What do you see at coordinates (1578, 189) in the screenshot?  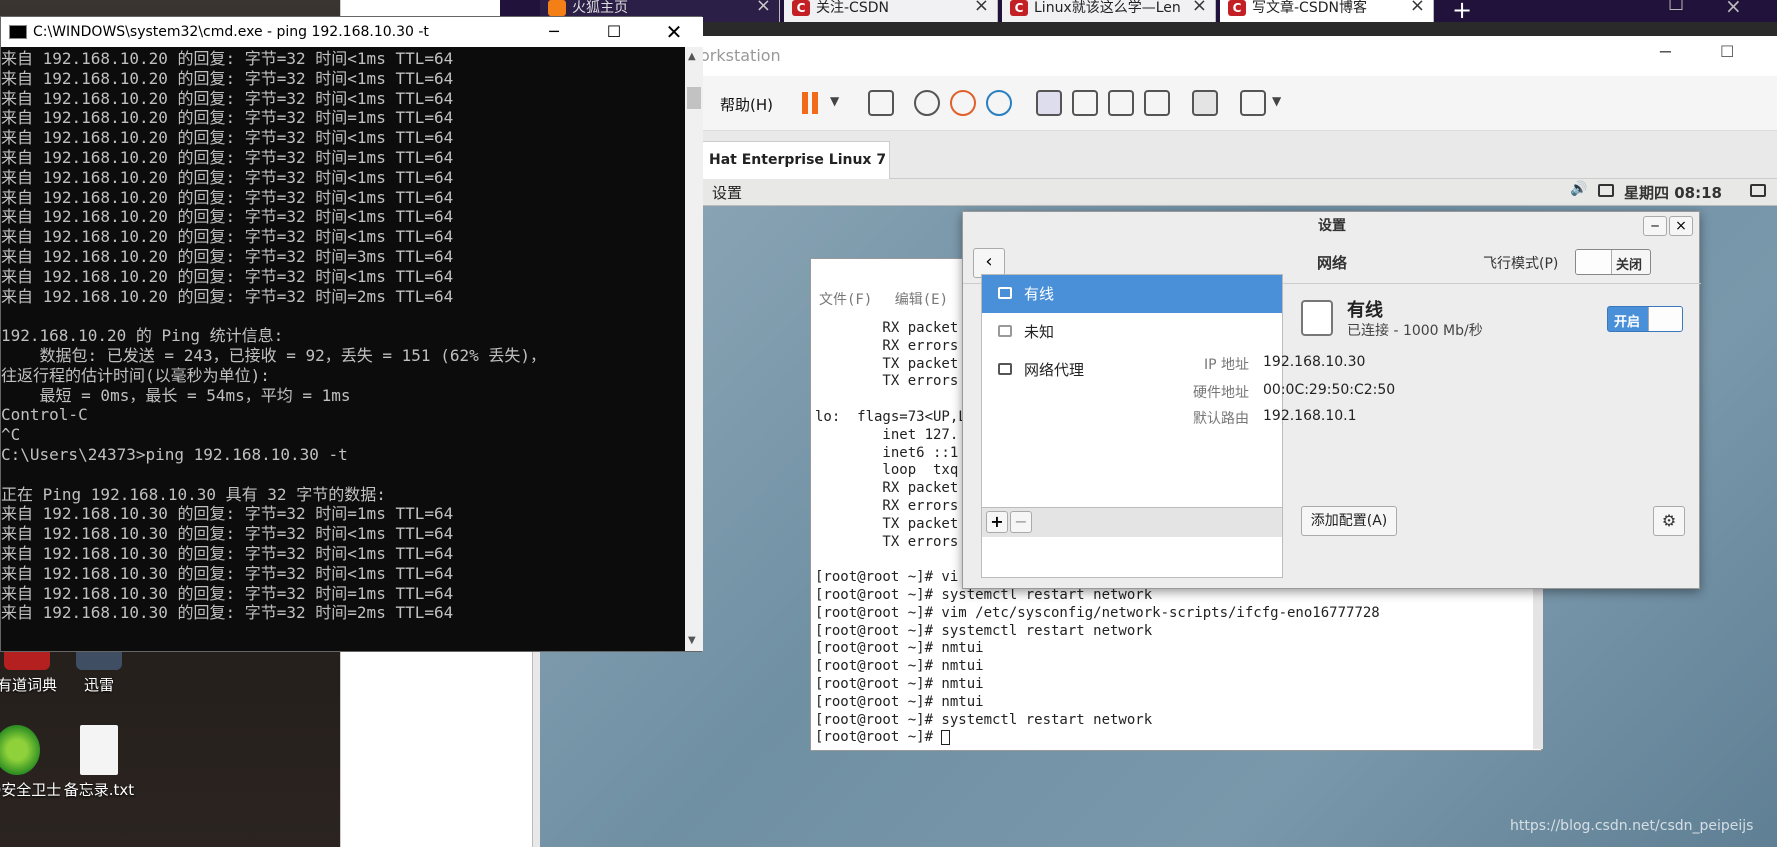 I see `volume-icon: 🔊` at bounding box center [1578, 189].